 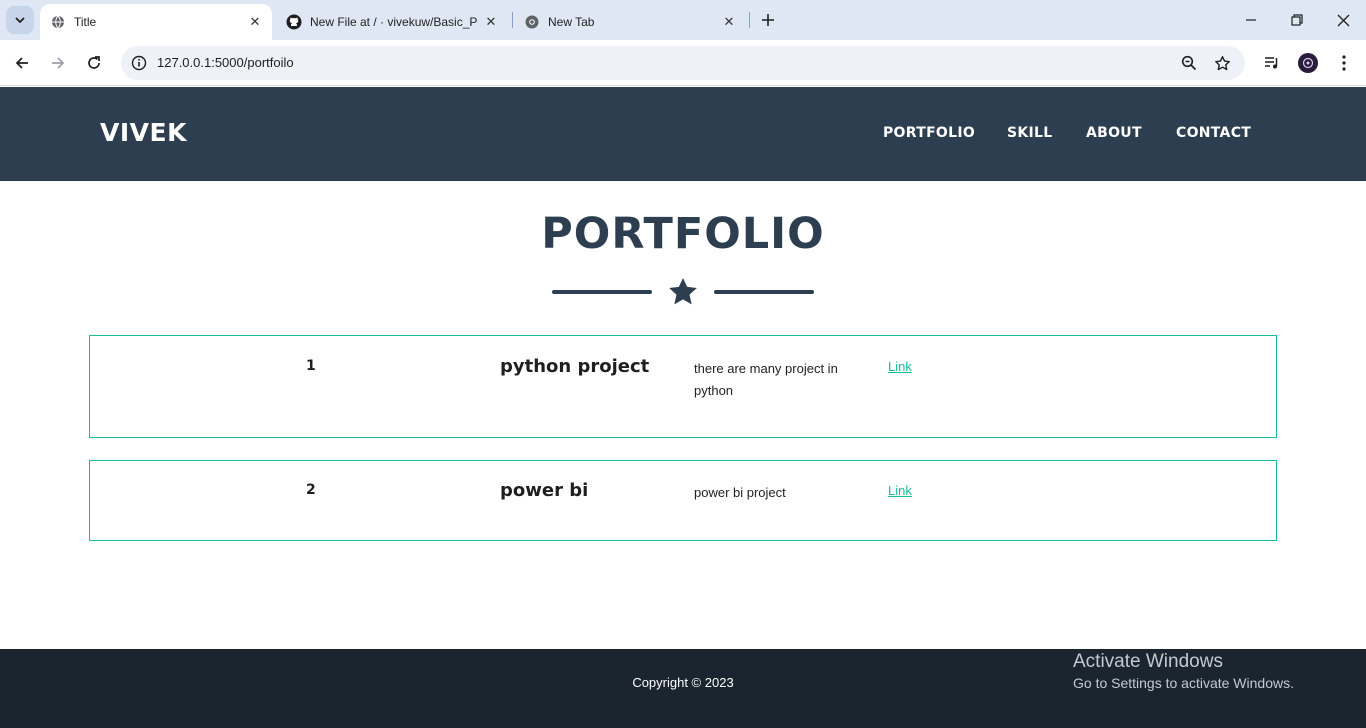 I want to click on avatar-icon, so click(x=1308, y=63).